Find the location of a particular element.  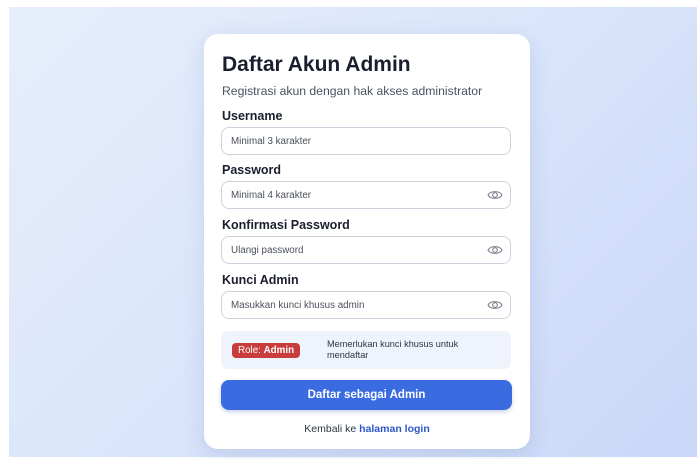

back-to-login: Kembali ke halaman login is located at coordinates (367, 429).